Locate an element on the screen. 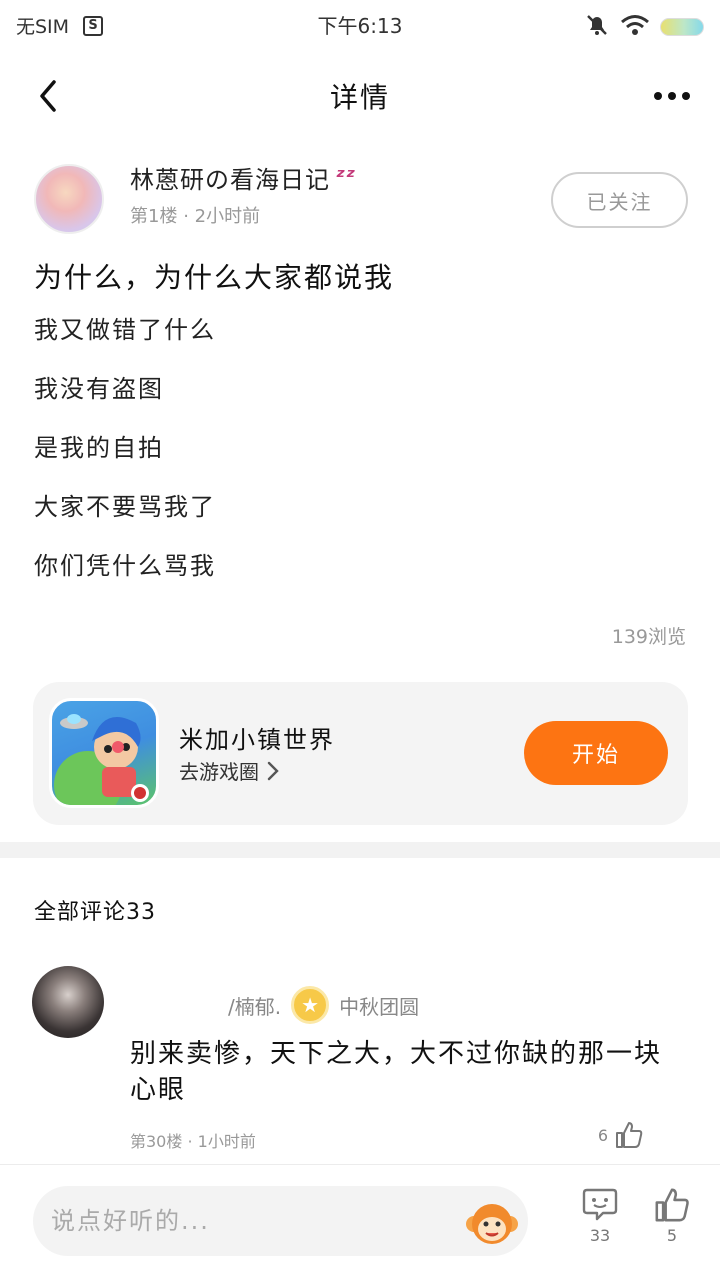 The width and height of the screenshot is (720, 1280). commenter-row: /楠郁. ★ 中秋团圆 is located at coordinates (323, 1005).